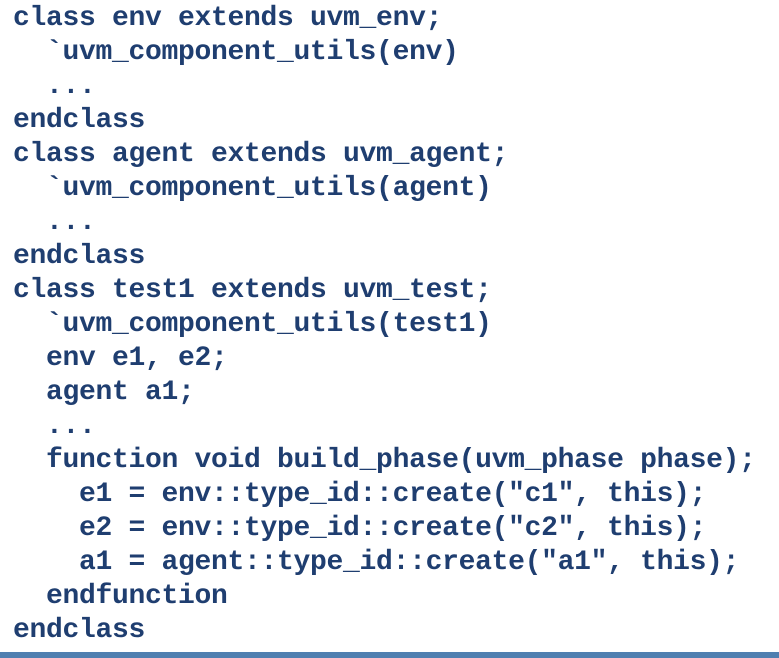 The height and width of the screenshot is (658, 779). Describe the element at coordinates (376, 562) in the screenshot. I see `code-line-create-a1: a1 = agent::type_id::create("a1", this);` at that location.